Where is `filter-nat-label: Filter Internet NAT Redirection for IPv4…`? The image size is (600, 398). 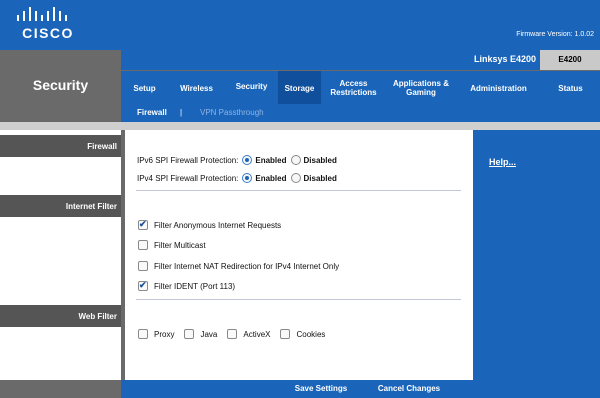
filter-nat-label: Filter Internet NAT Redirection for IPv4… is located at coordinates (247, 266).